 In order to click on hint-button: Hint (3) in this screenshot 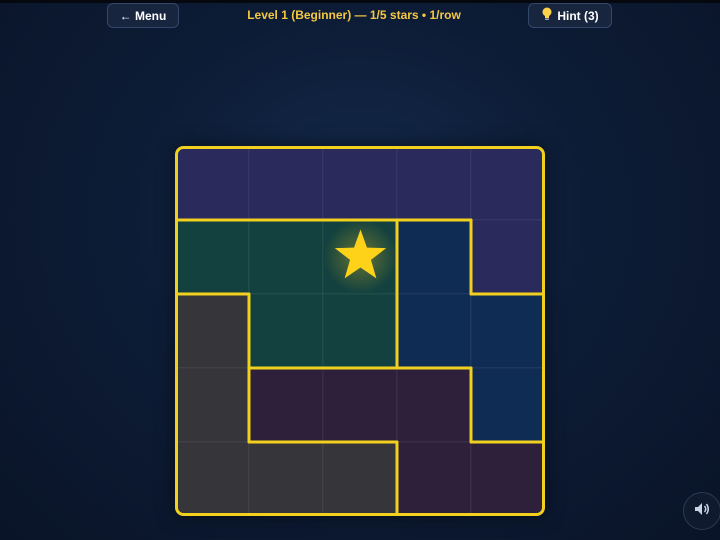, I will do `click(570, 15)`.